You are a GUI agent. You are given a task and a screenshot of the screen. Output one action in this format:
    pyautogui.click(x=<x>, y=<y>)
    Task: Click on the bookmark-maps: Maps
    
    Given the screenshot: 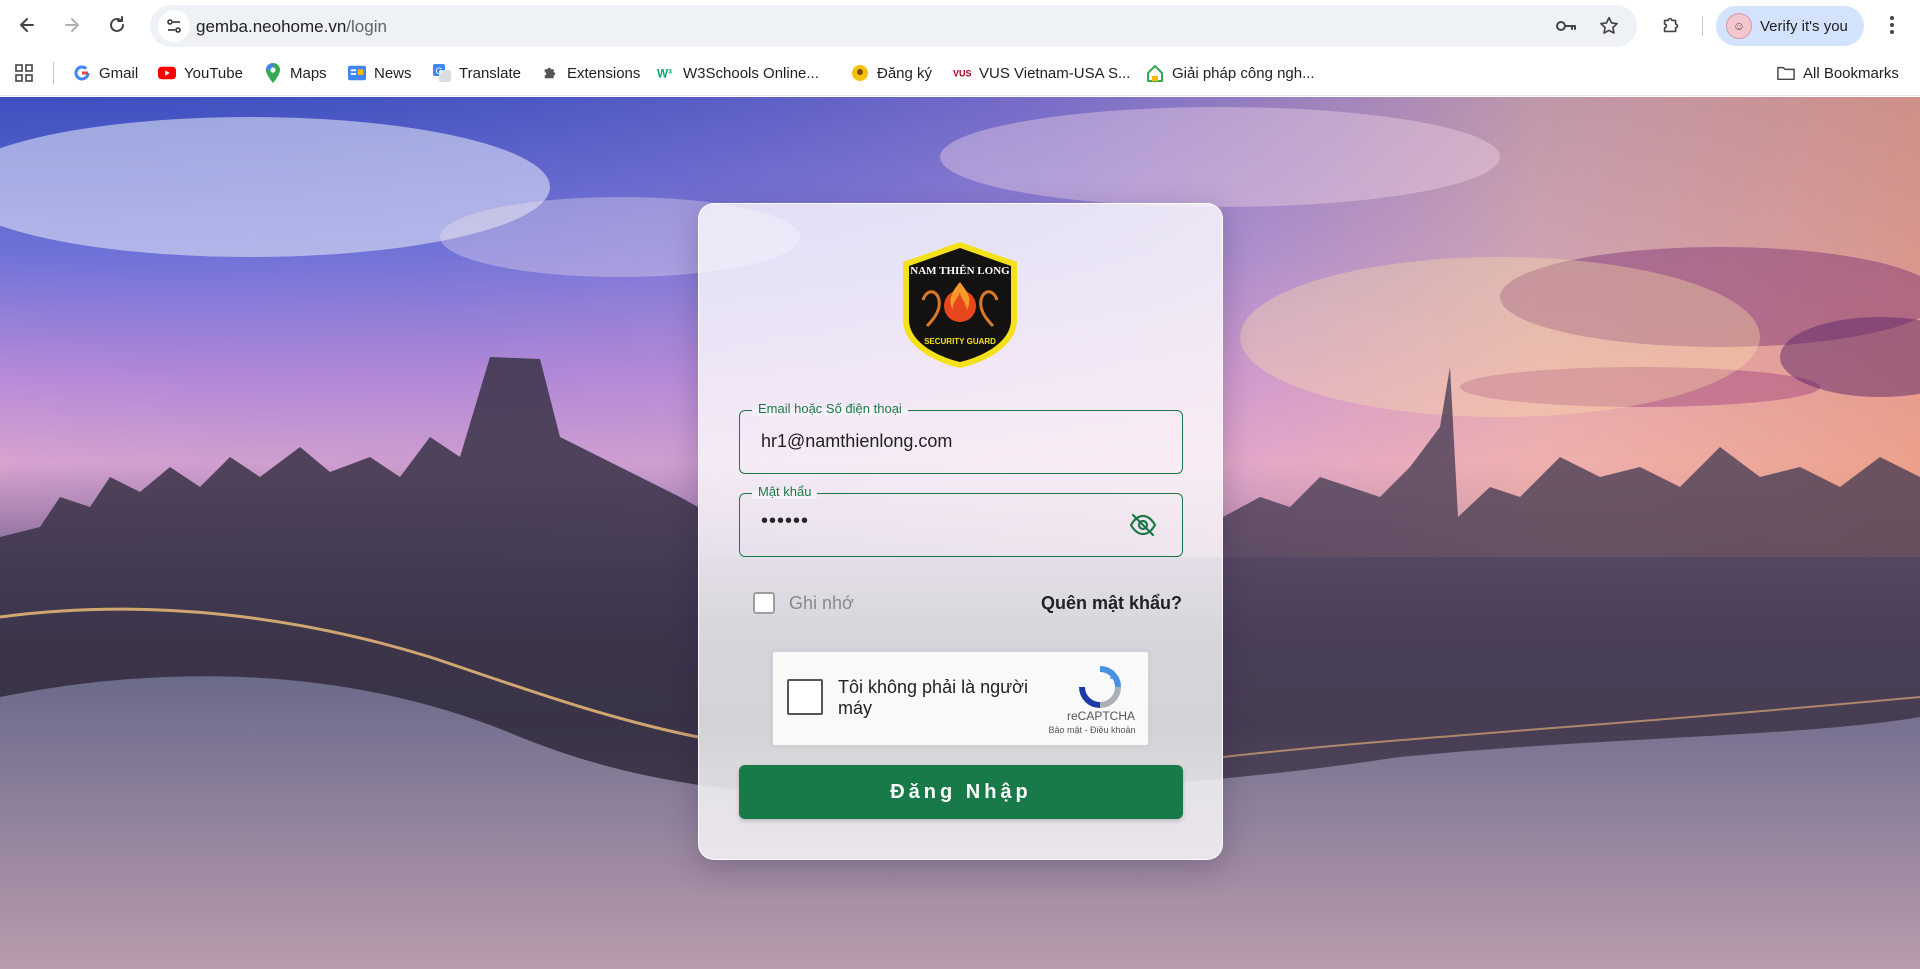 What is the action you would take?
    pyautogui.click(x=295, y=73)
    